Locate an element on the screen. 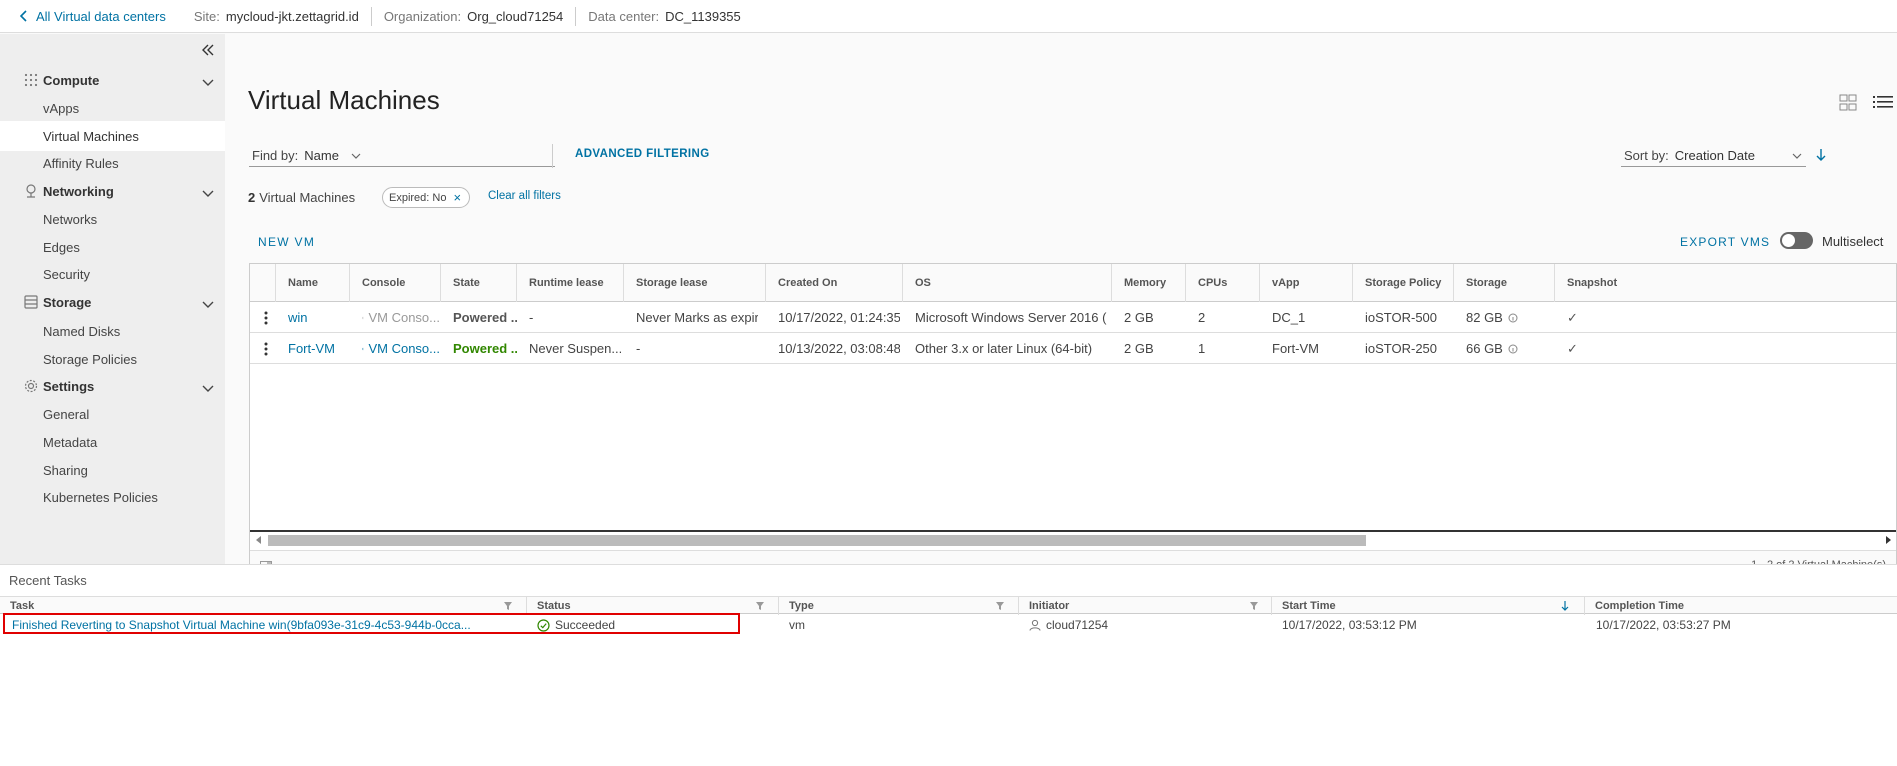 Image resolution: width=1897 pixels, height=766 pixels. list-view-icon is located at coordinates (1883, 102).